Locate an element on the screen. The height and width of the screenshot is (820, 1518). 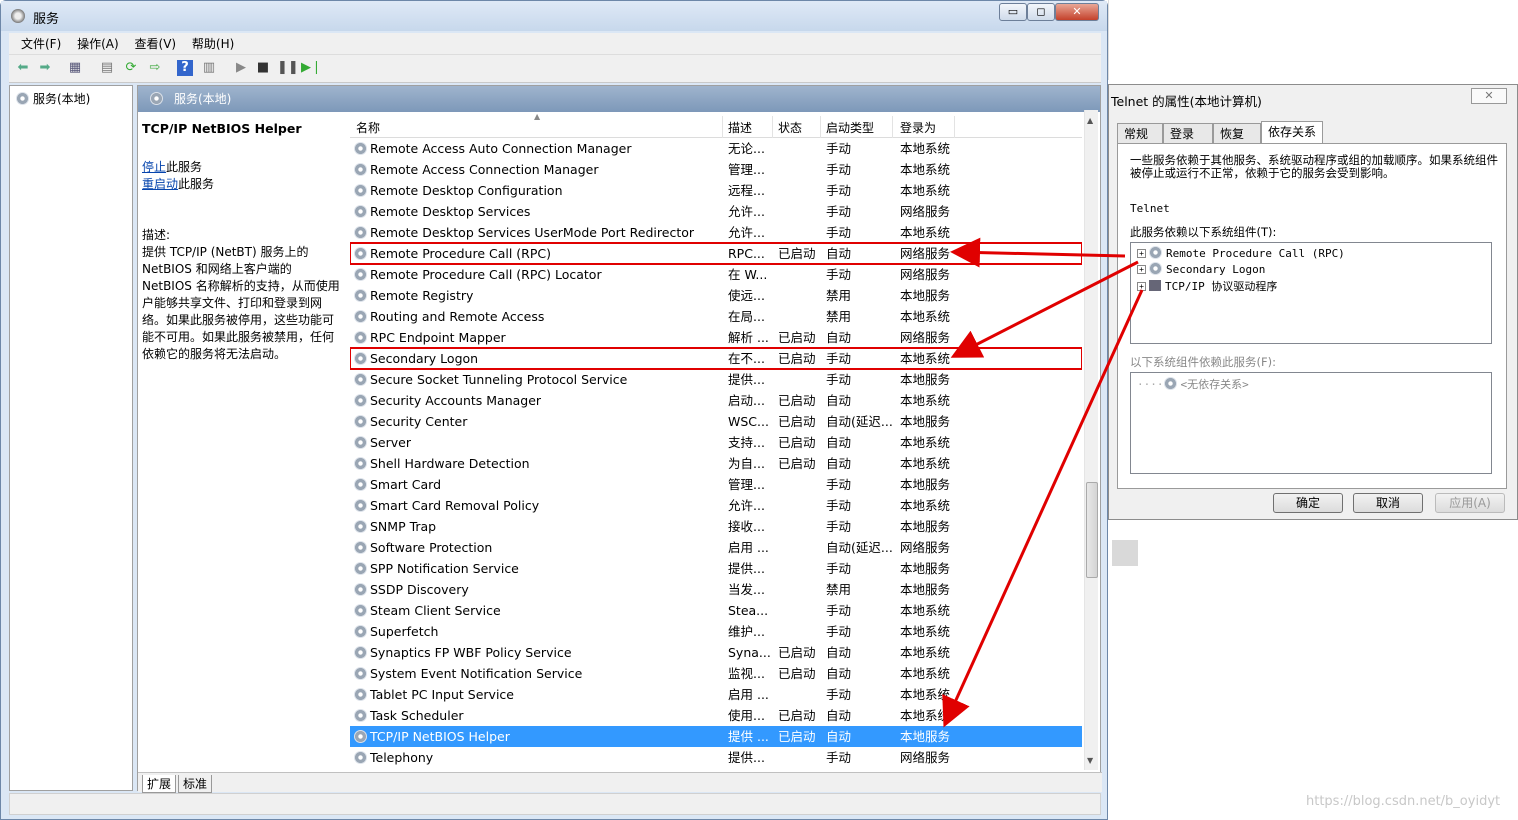
arrow-to-rpc is located at coordinates (1038, 252).